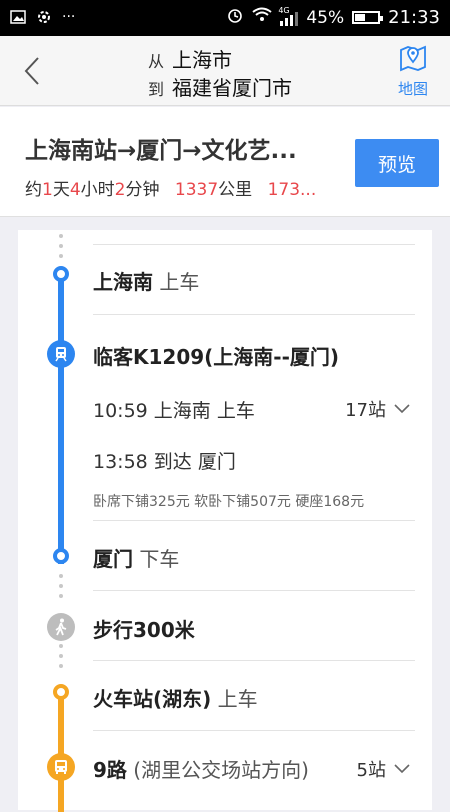  I want to click on route-endpoints: 从 上海市 到 福建省厦门市, so click(220, 72).